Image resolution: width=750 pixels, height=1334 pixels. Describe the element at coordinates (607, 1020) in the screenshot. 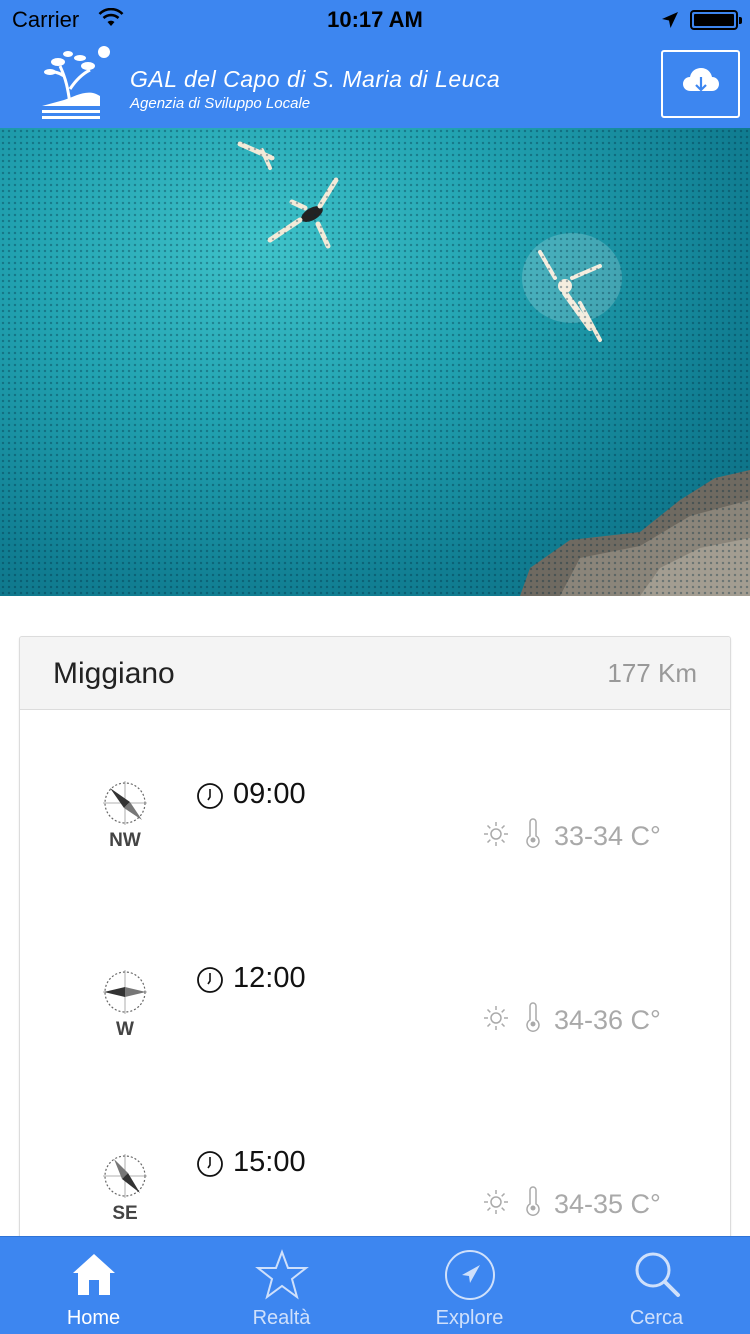

I see `temperature-range: 34-36 C°` at that location.